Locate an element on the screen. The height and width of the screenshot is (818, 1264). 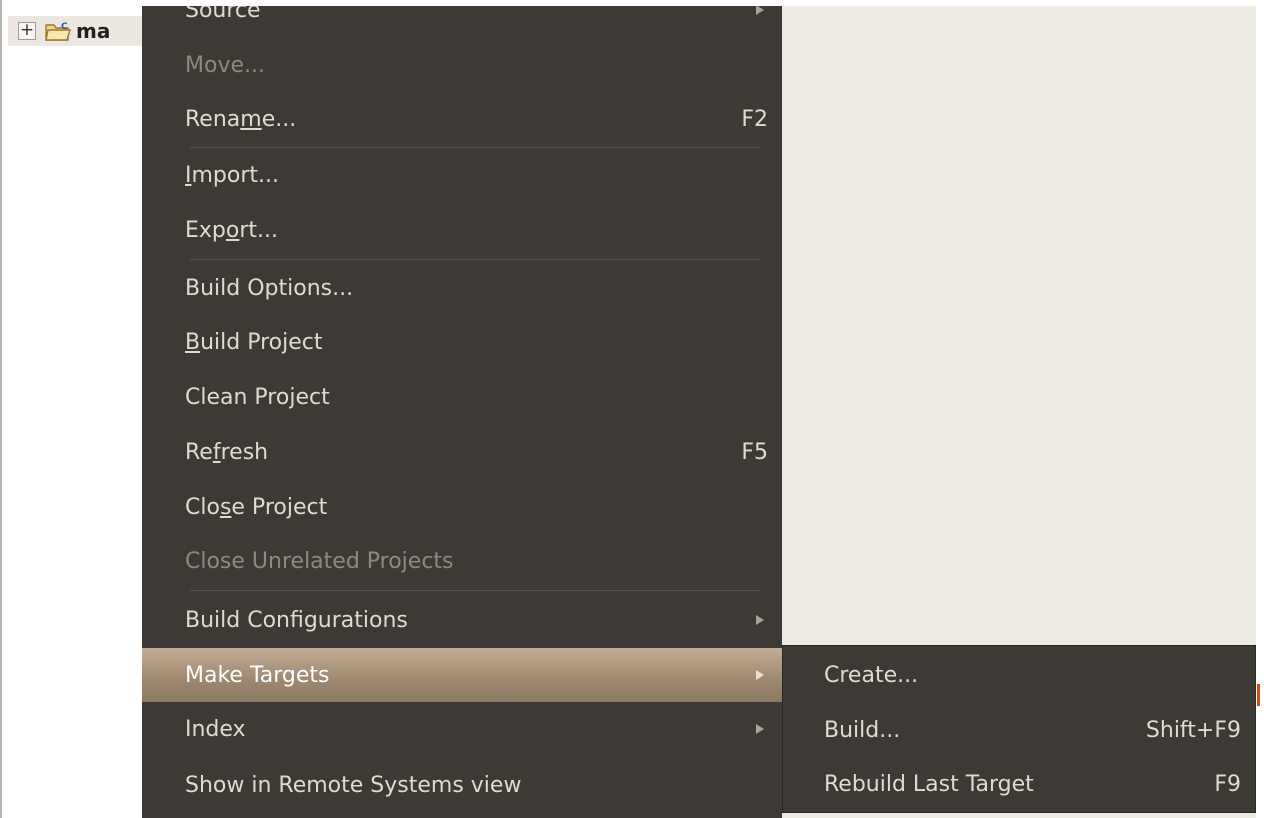
svg-text: C is located at coordinates (64, 27).